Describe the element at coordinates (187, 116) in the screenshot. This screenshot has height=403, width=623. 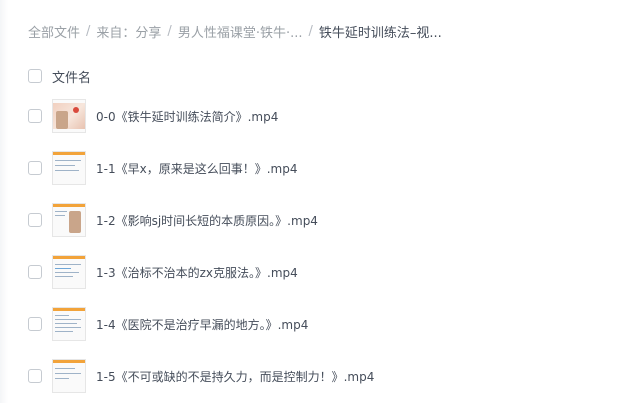
I see `file-name: 0-0《铁牛延时训练法简介》.mp4` at that location.